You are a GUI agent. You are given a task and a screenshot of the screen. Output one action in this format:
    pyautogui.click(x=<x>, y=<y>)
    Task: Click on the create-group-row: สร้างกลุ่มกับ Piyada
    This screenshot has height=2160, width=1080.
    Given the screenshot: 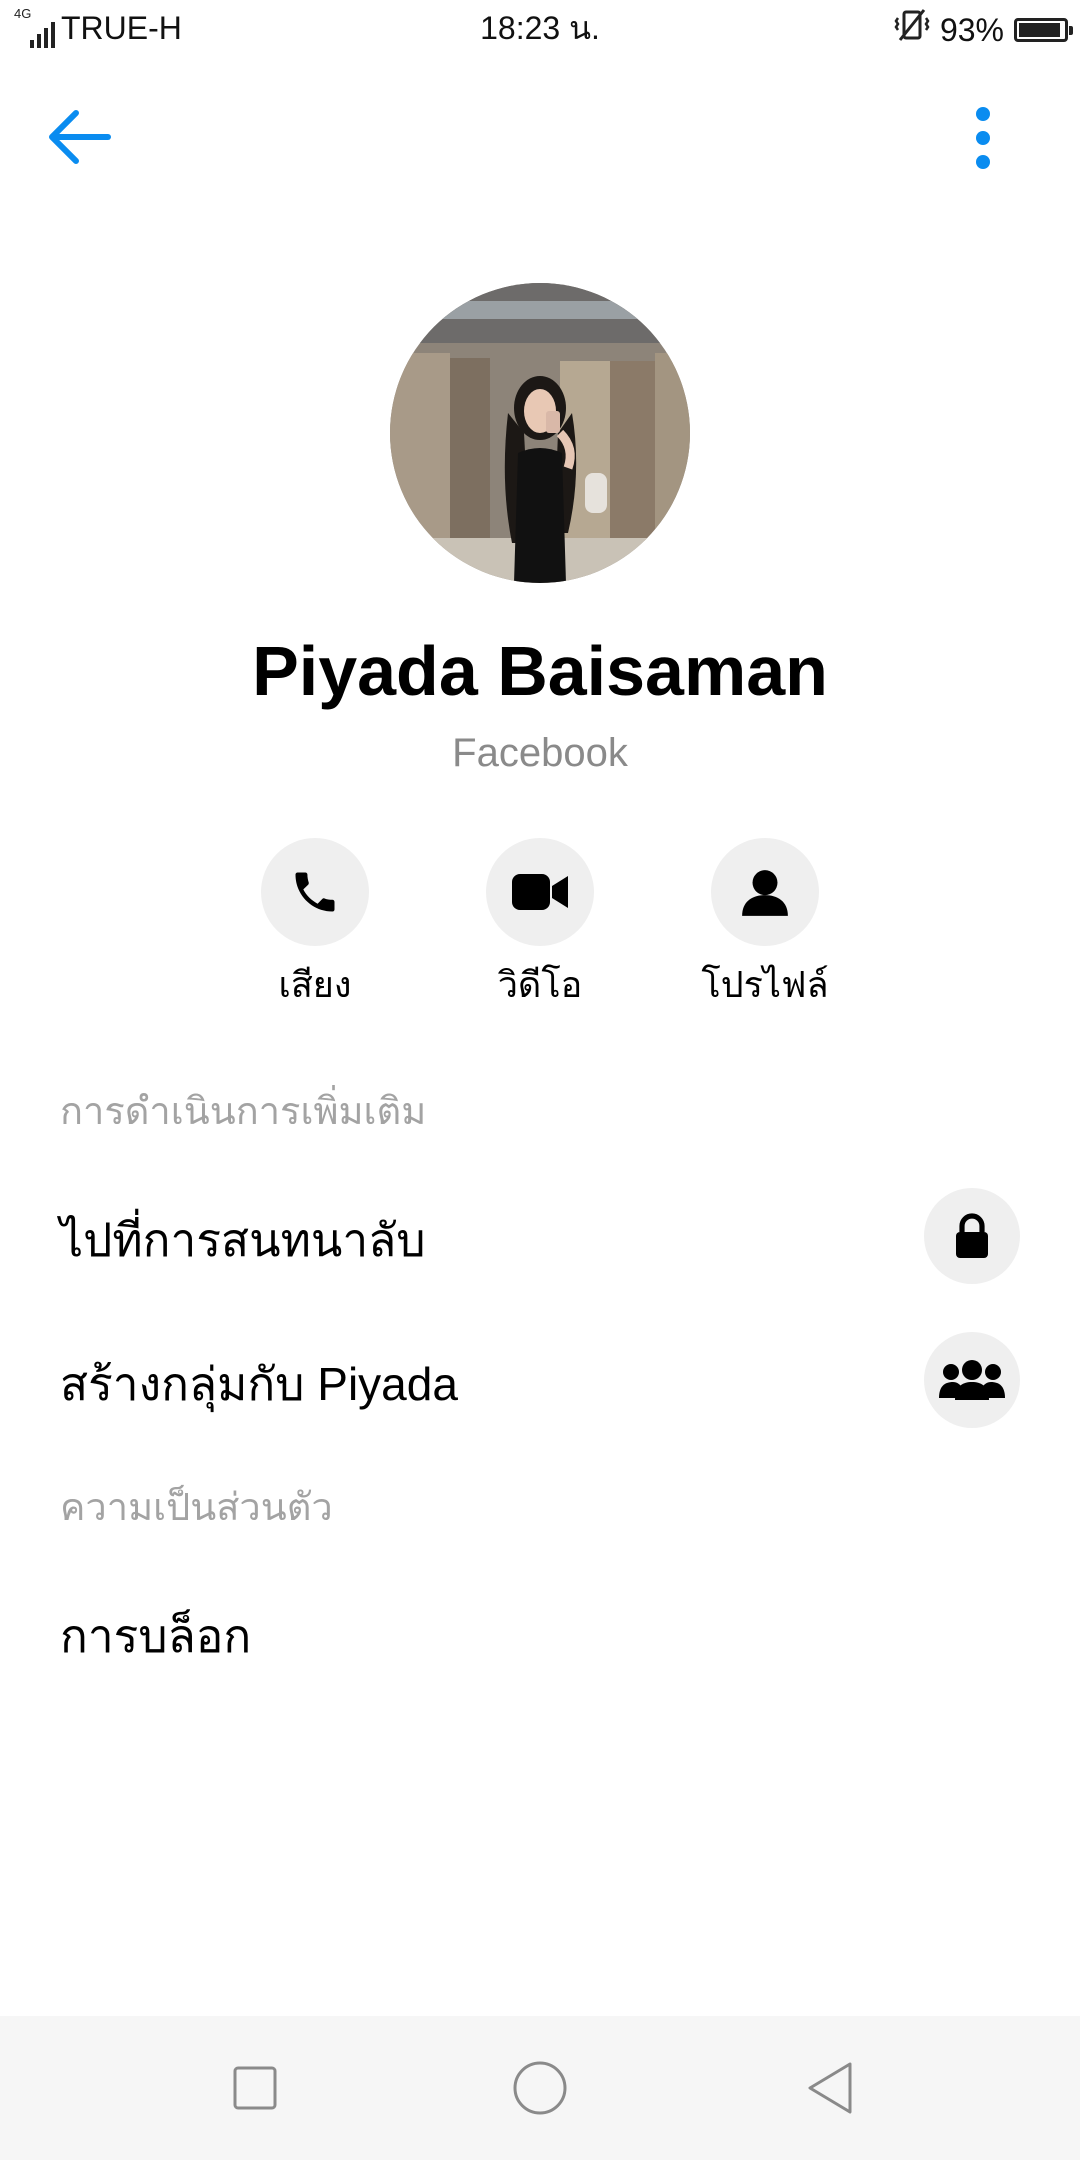 What is the action you would take?
    pyautogui.click(x=540, y=1380)
    